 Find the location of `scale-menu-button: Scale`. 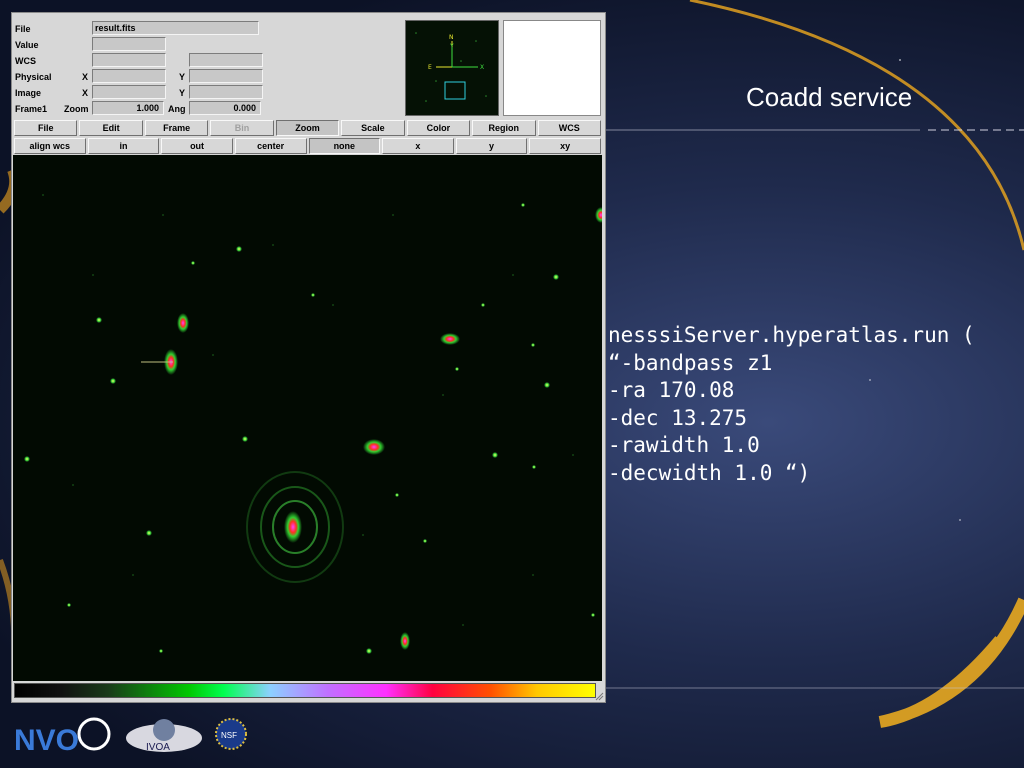

scale-menu-button: Scale is located at coordinates (373, 128).